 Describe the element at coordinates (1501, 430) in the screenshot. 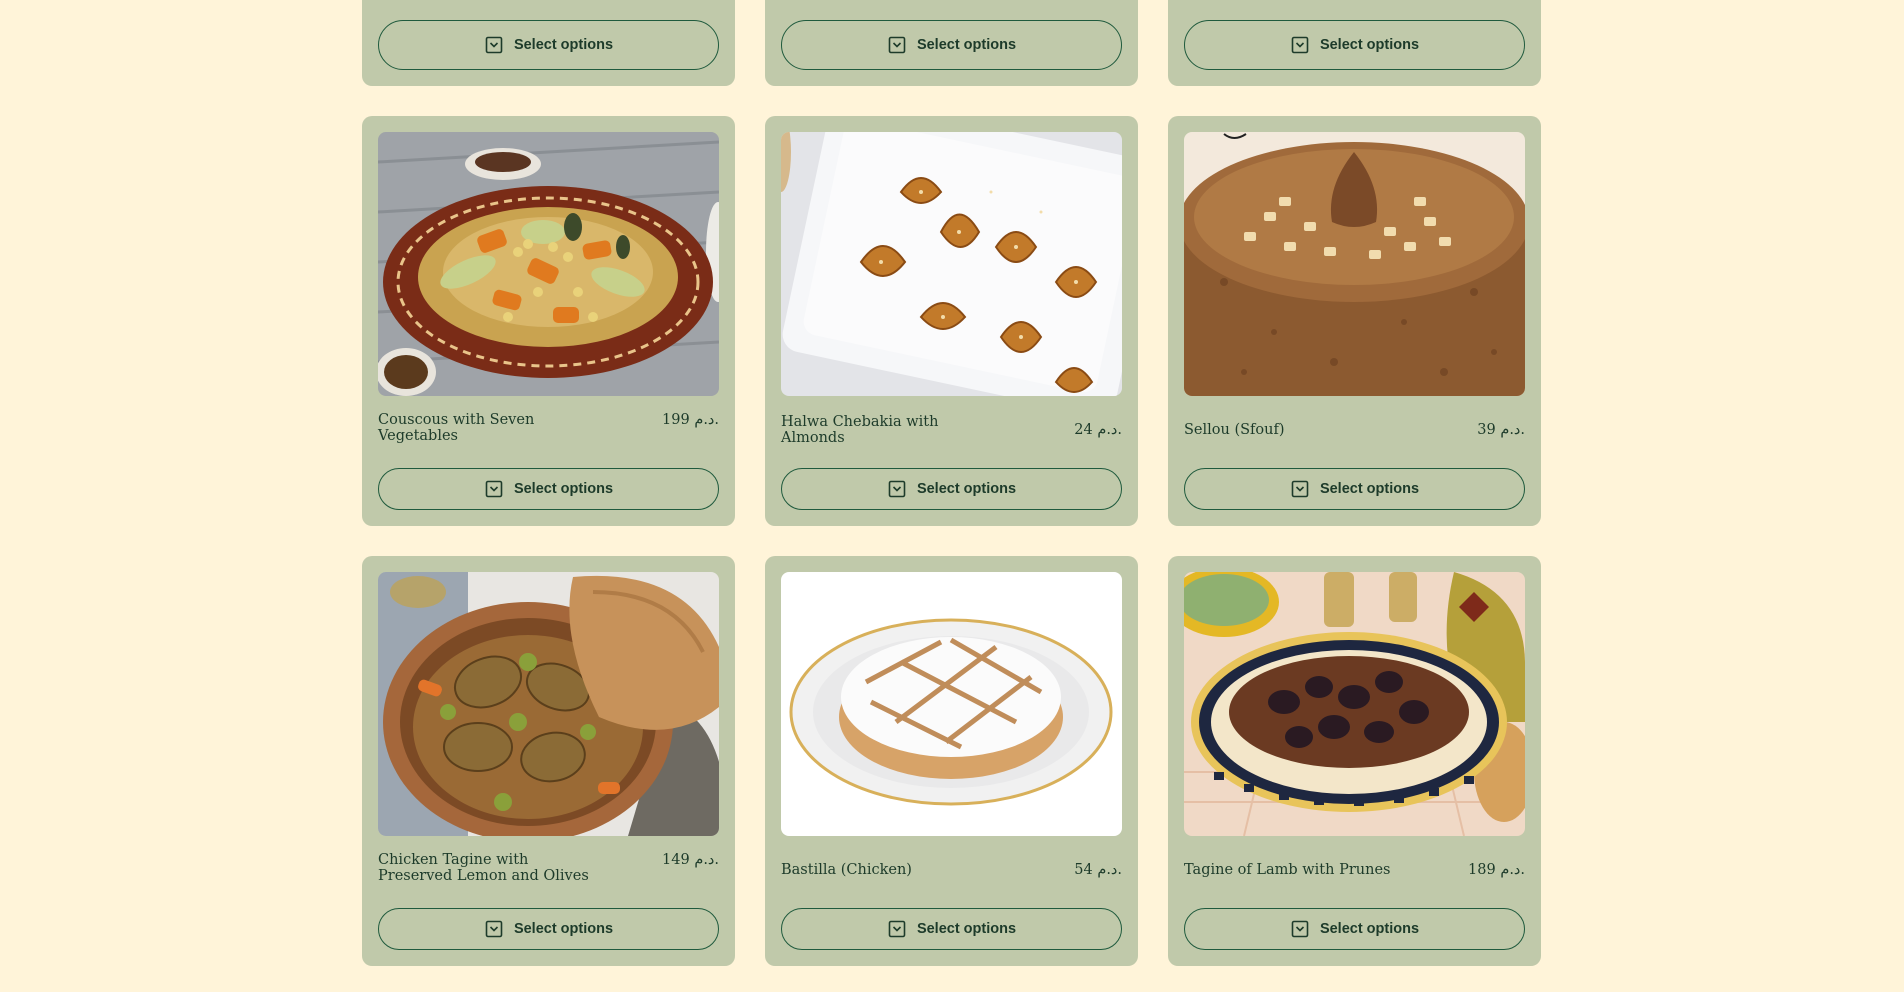

I see `product-price: 39 د.م.` at that location.